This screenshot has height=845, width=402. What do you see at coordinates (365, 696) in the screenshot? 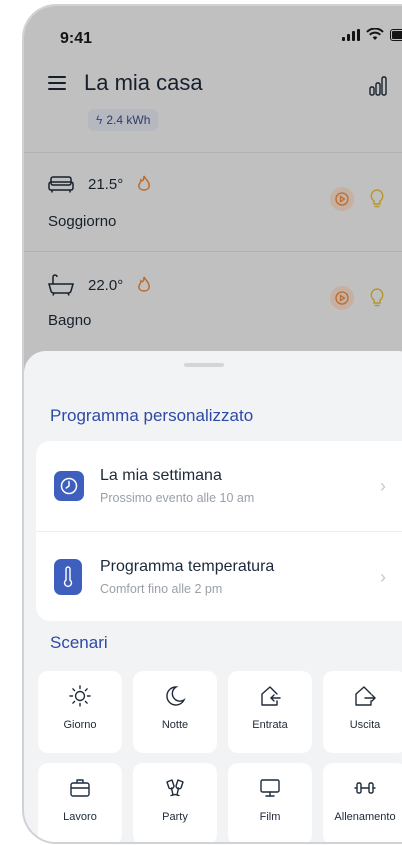
I see `exit-home-icon` at bounding box center [365, 696].